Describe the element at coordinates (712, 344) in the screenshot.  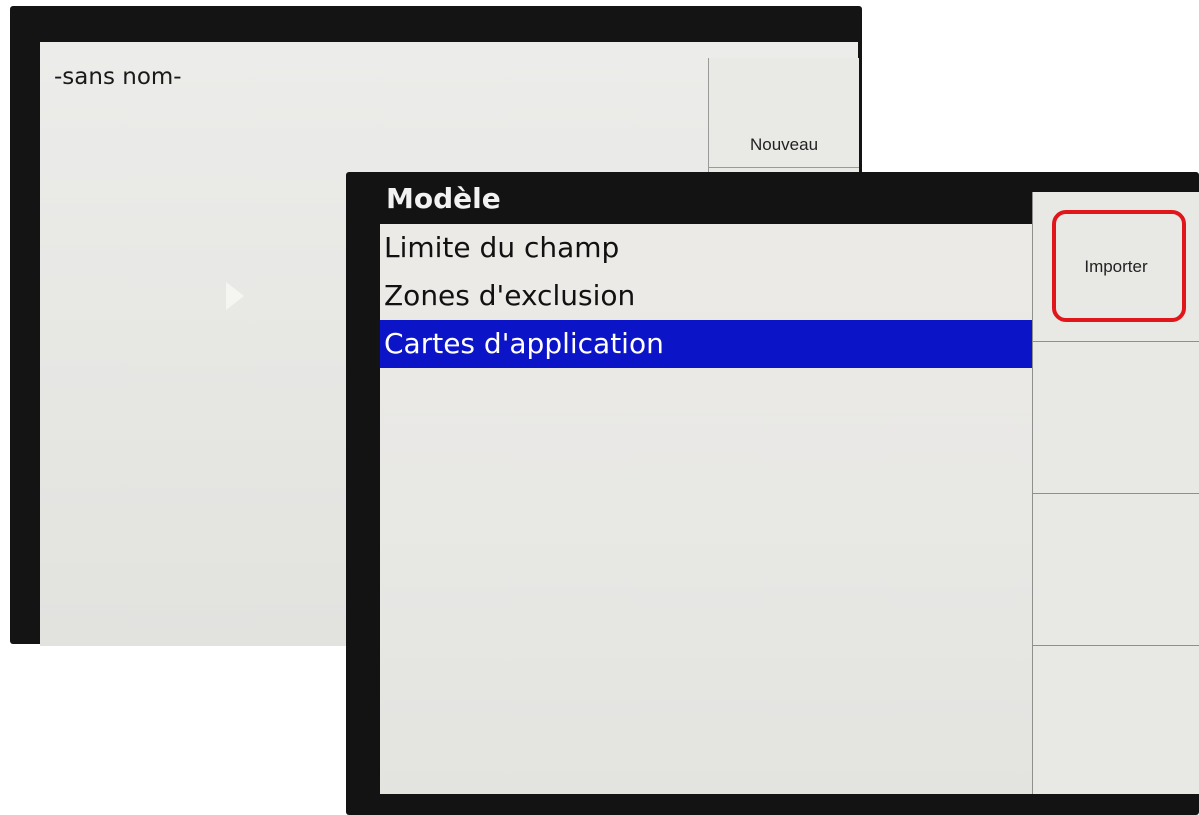
I see `list-item-cartes-application: Cartes d'application` at that location.